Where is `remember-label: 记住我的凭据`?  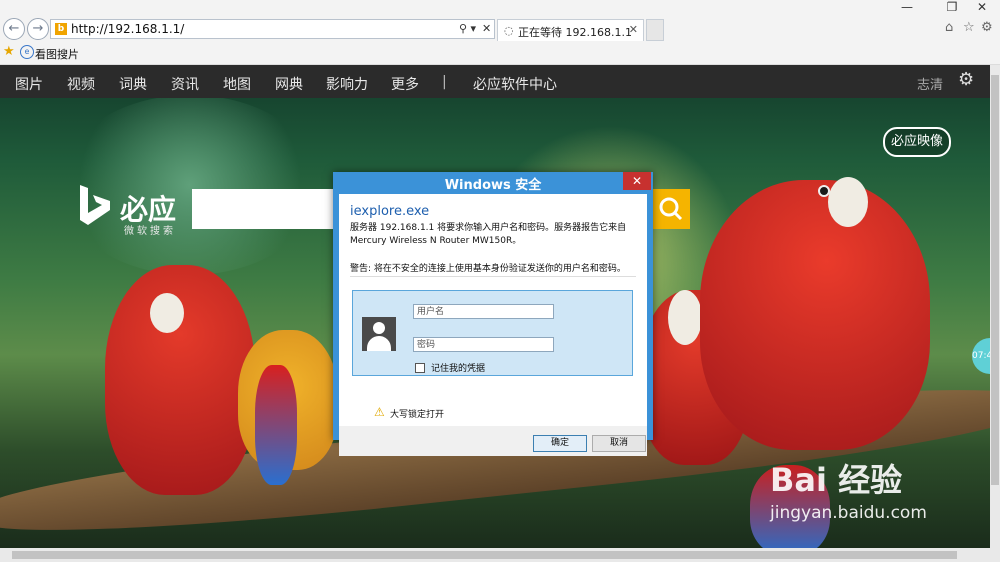 remember-label: 记住我的凭据 is located at coordinates (458, 369).